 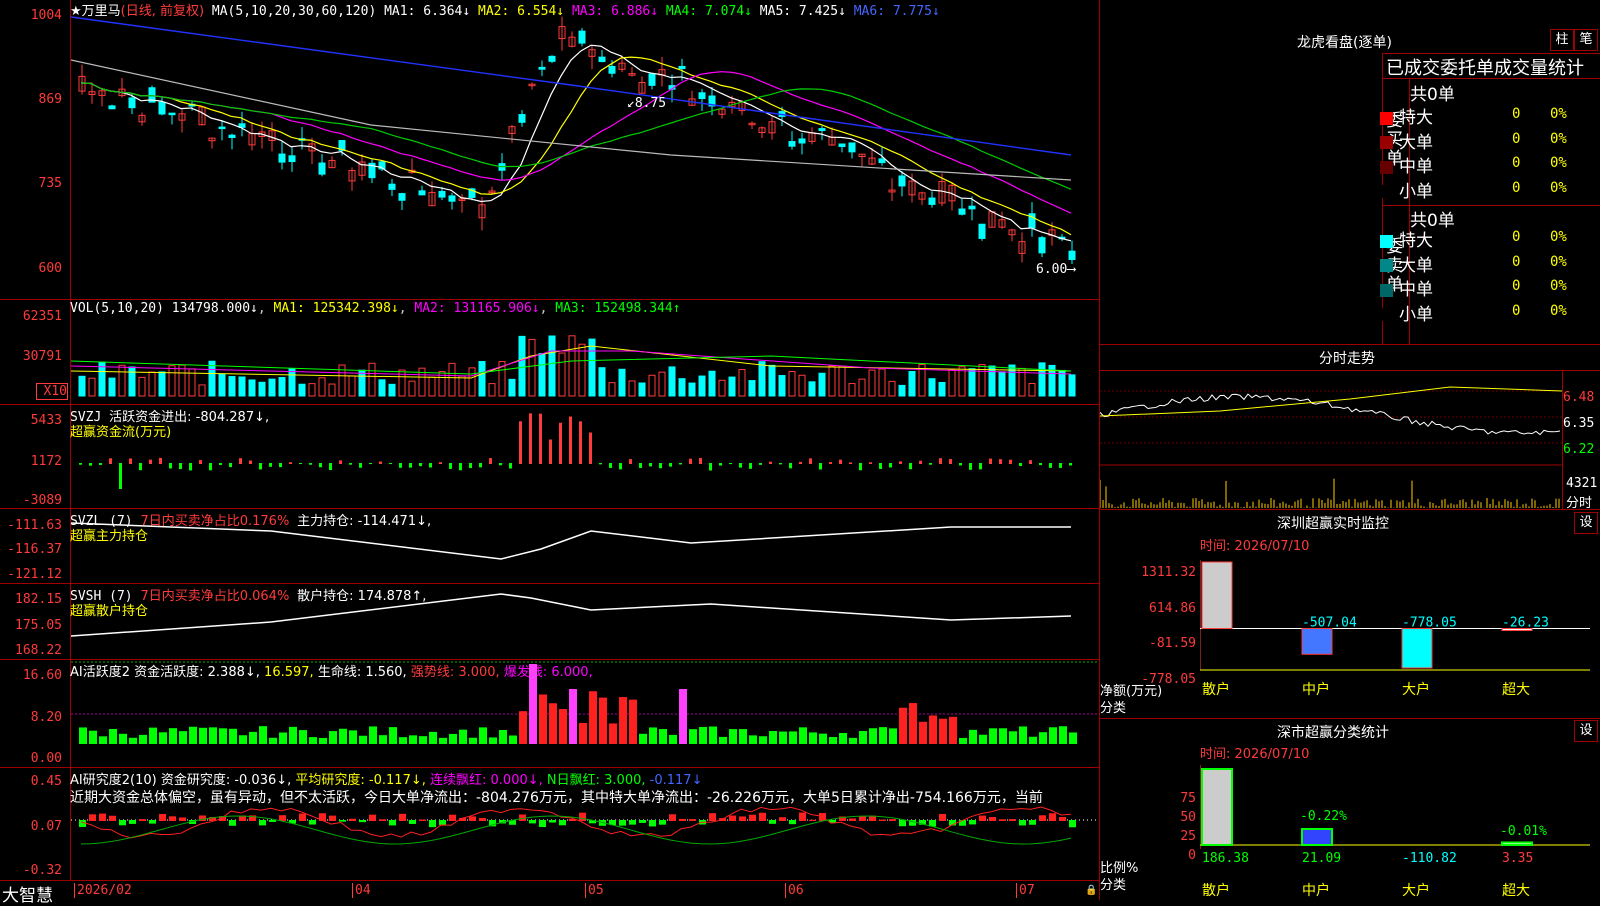 What do you see at coordinates (571, 365) in the screenshot?
I see `vol-ma3` at bounding box center [571, 365].